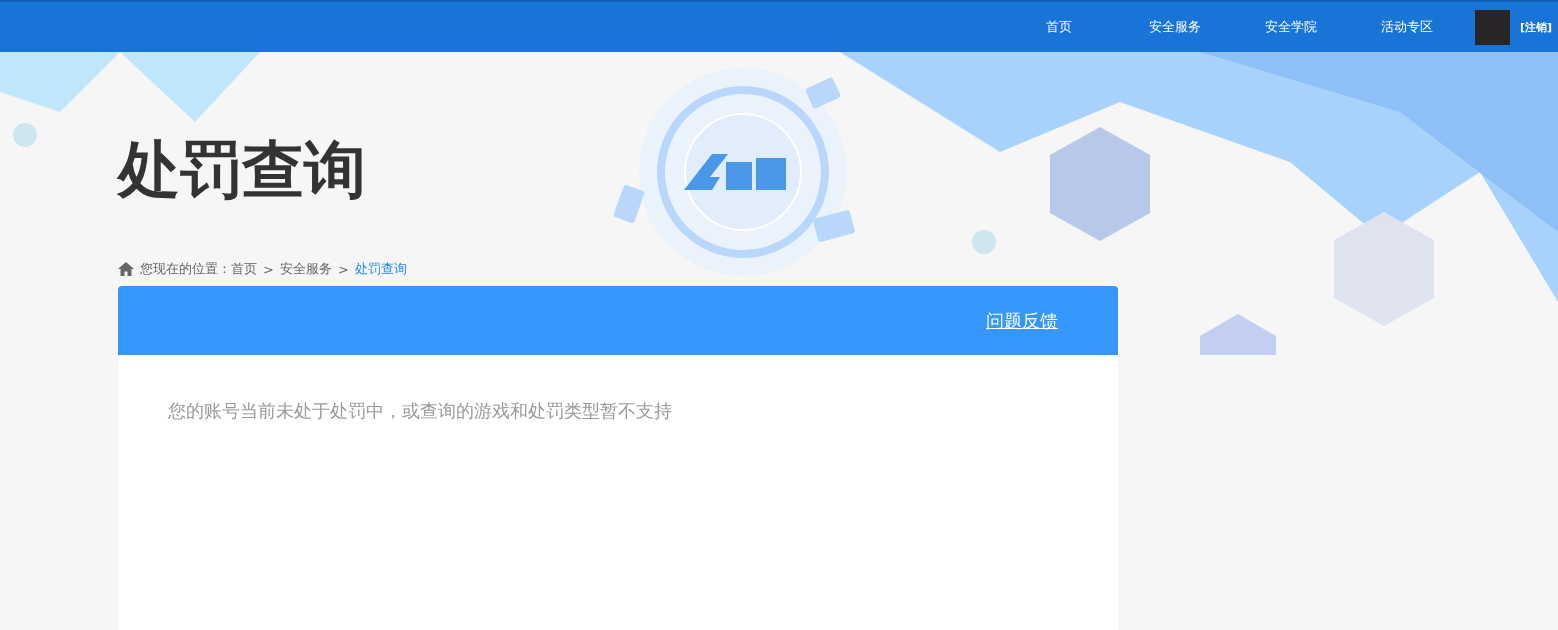  What do you see at coordinates (305, 269) in the screenshot?
I see `breadcrumb-link: 安全服务` at bounding box center [305, 269].